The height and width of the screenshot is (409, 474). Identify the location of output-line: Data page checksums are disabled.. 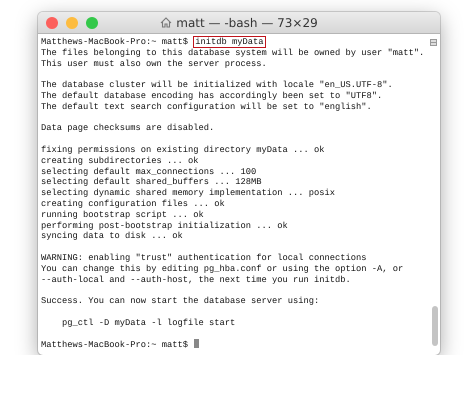
(127, 128).